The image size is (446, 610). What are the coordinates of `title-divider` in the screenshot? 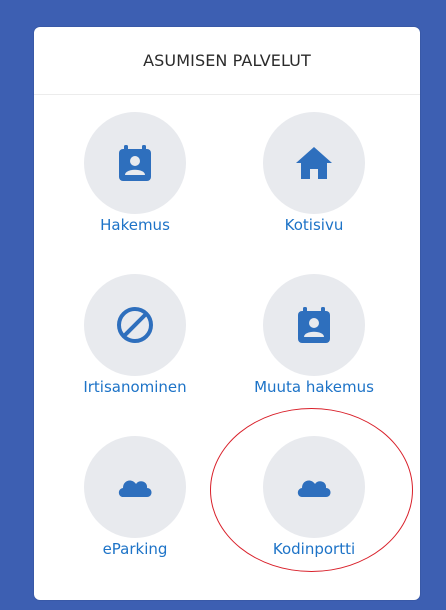 It's located at (227, 94).